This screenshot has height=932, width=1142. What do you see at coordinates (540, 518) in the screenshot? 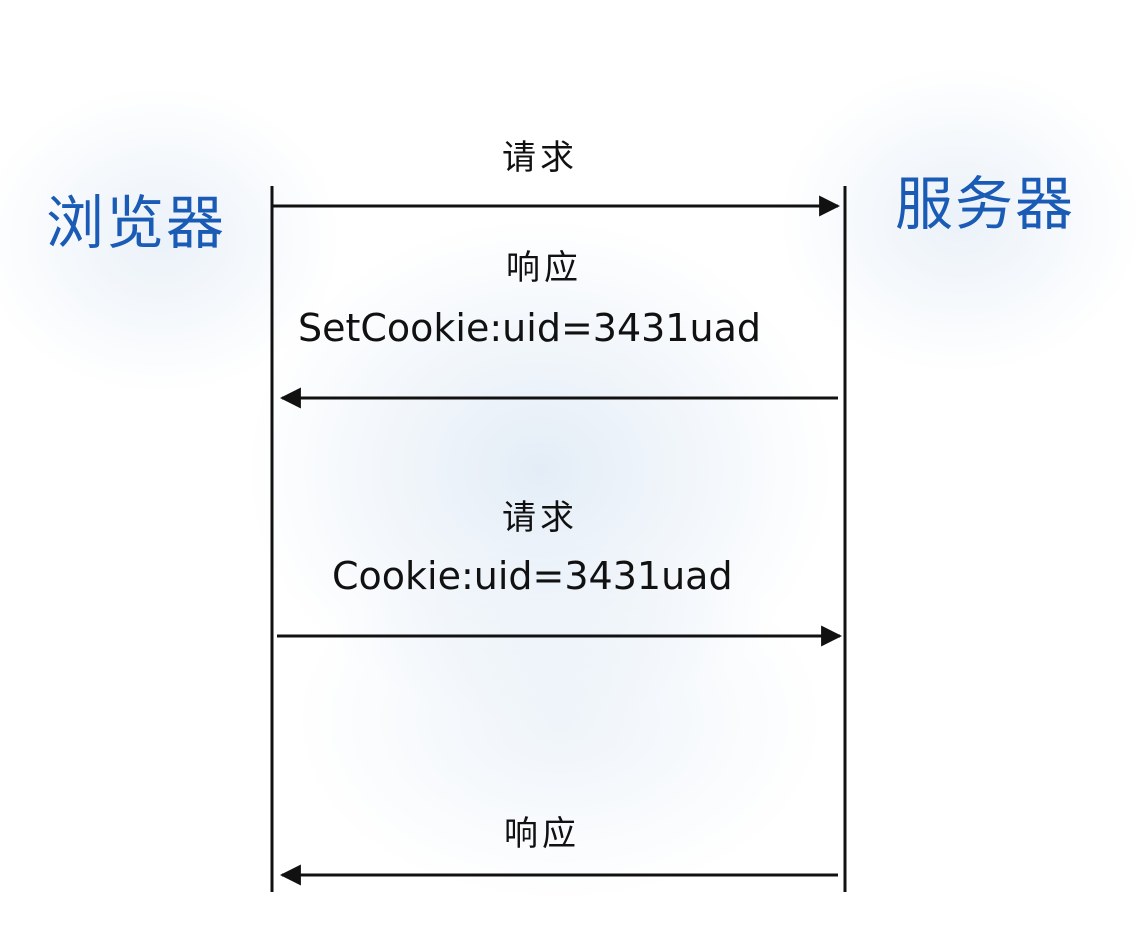
I see `request-label-2: 请求` at bounding box center [540, 518].